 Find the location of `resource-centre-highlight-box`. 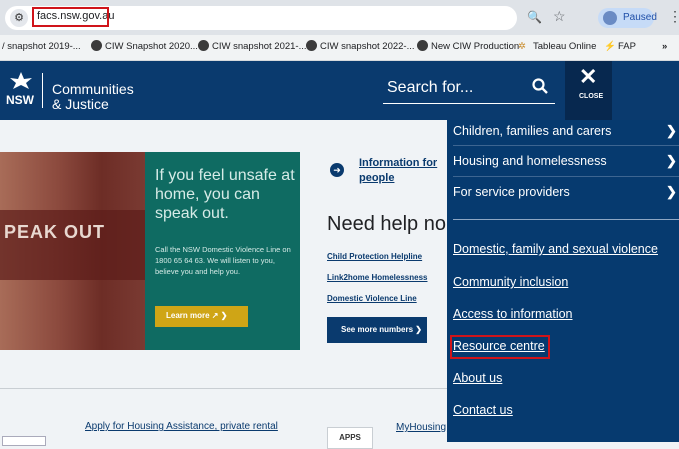

resource-centre-highlight-box is located at coordinates (500, 347).